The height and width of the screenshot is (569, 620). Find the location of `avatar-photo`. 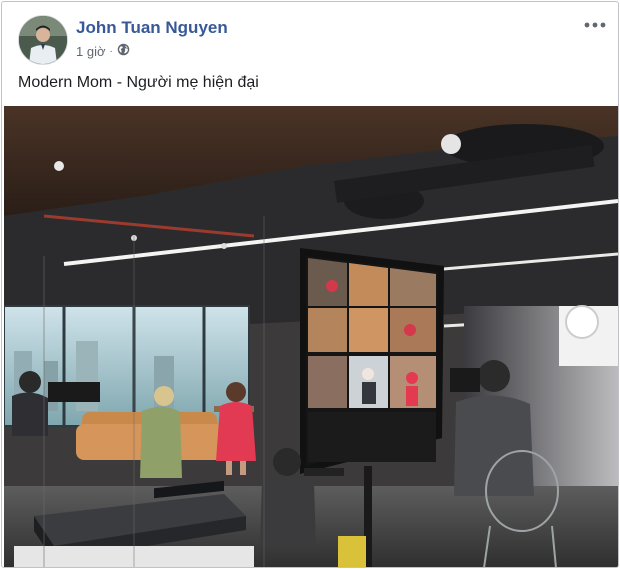

avatar-photo is located at coordinates (43, 40).